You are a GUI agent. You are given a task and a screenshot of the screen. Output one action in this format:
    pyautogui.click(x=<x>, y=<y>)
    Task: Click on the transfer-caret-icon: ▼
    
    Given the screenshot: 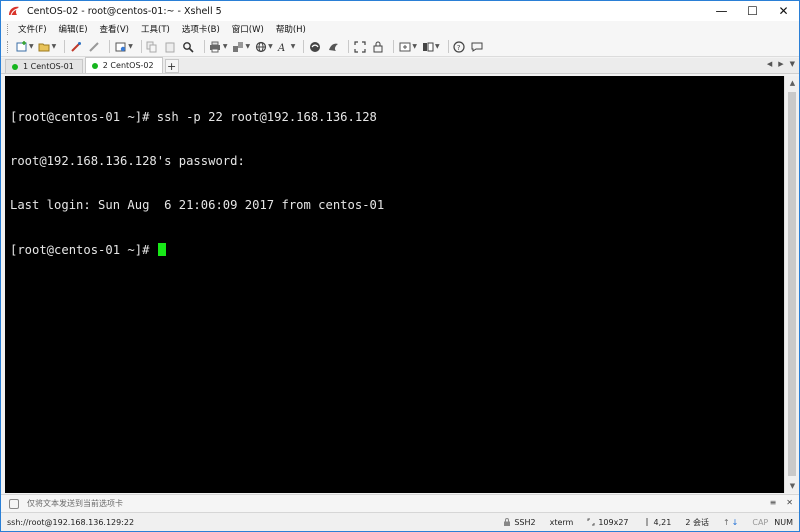 What is the action you would take?
    pyautogui.click(x=248, y=46)
    